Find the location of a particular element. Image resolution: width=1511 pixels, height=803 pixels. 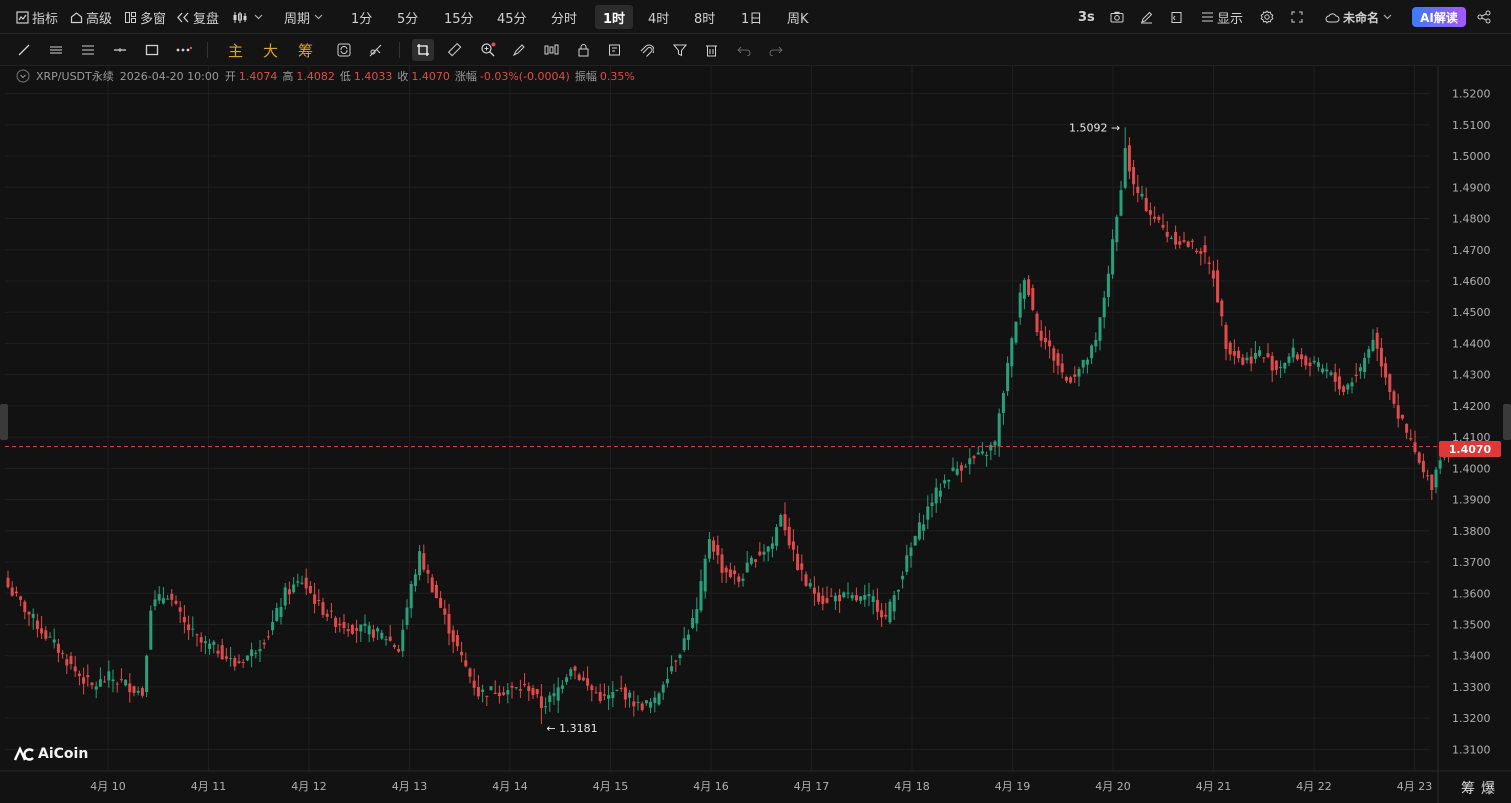

y-tick-label: 1.5200 is located at coordinates (1471, 94).